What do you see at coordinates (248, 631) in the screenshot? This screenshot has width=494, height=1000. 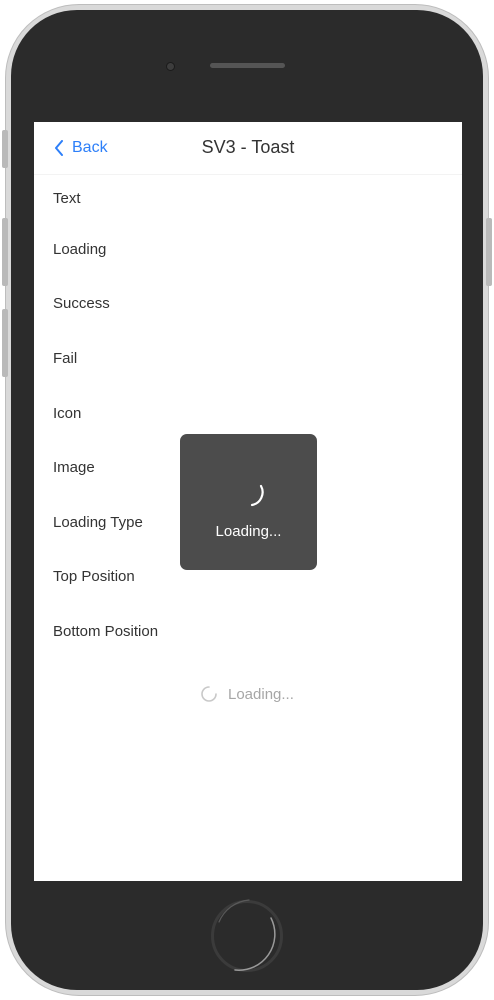 I see `list-item-bottom-position: Bottom Position` at bounding box center [248, 631].